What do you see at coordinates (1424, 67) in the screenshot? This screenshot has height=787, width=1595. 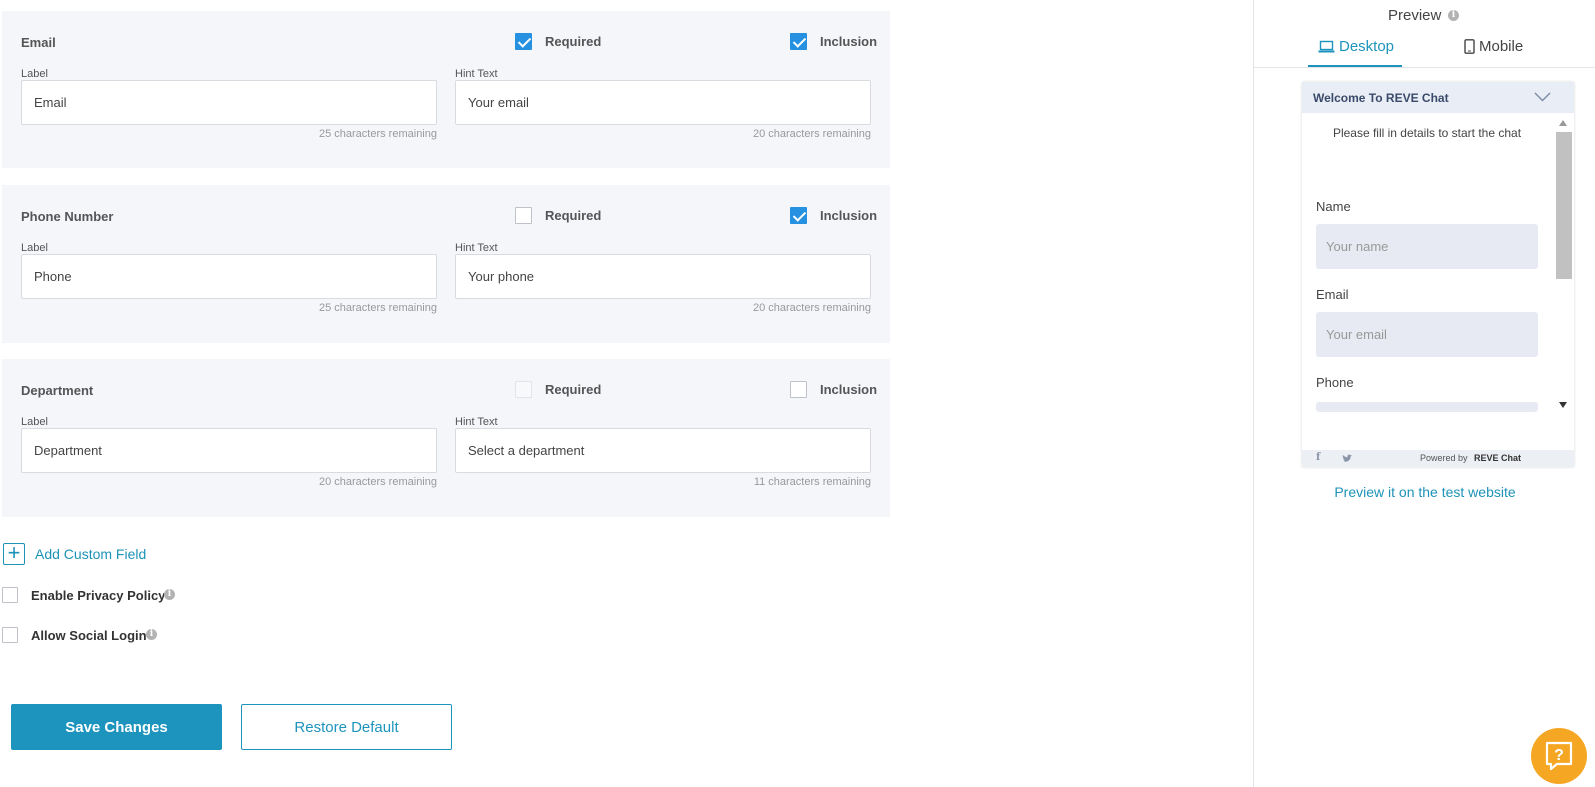 I see `tabs-divider` at bounding box center [1424, 67].